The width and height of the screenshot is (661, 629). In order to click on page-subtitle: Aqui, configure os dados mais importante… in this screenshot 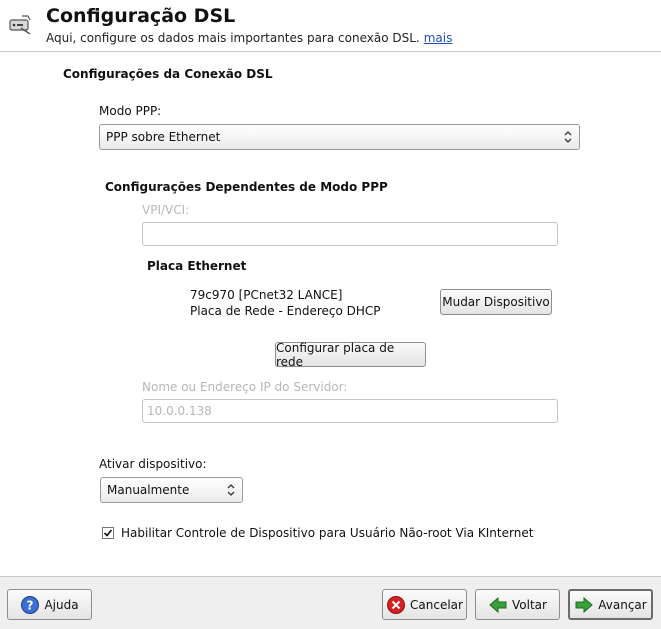, I will do `click(249, 38)`.